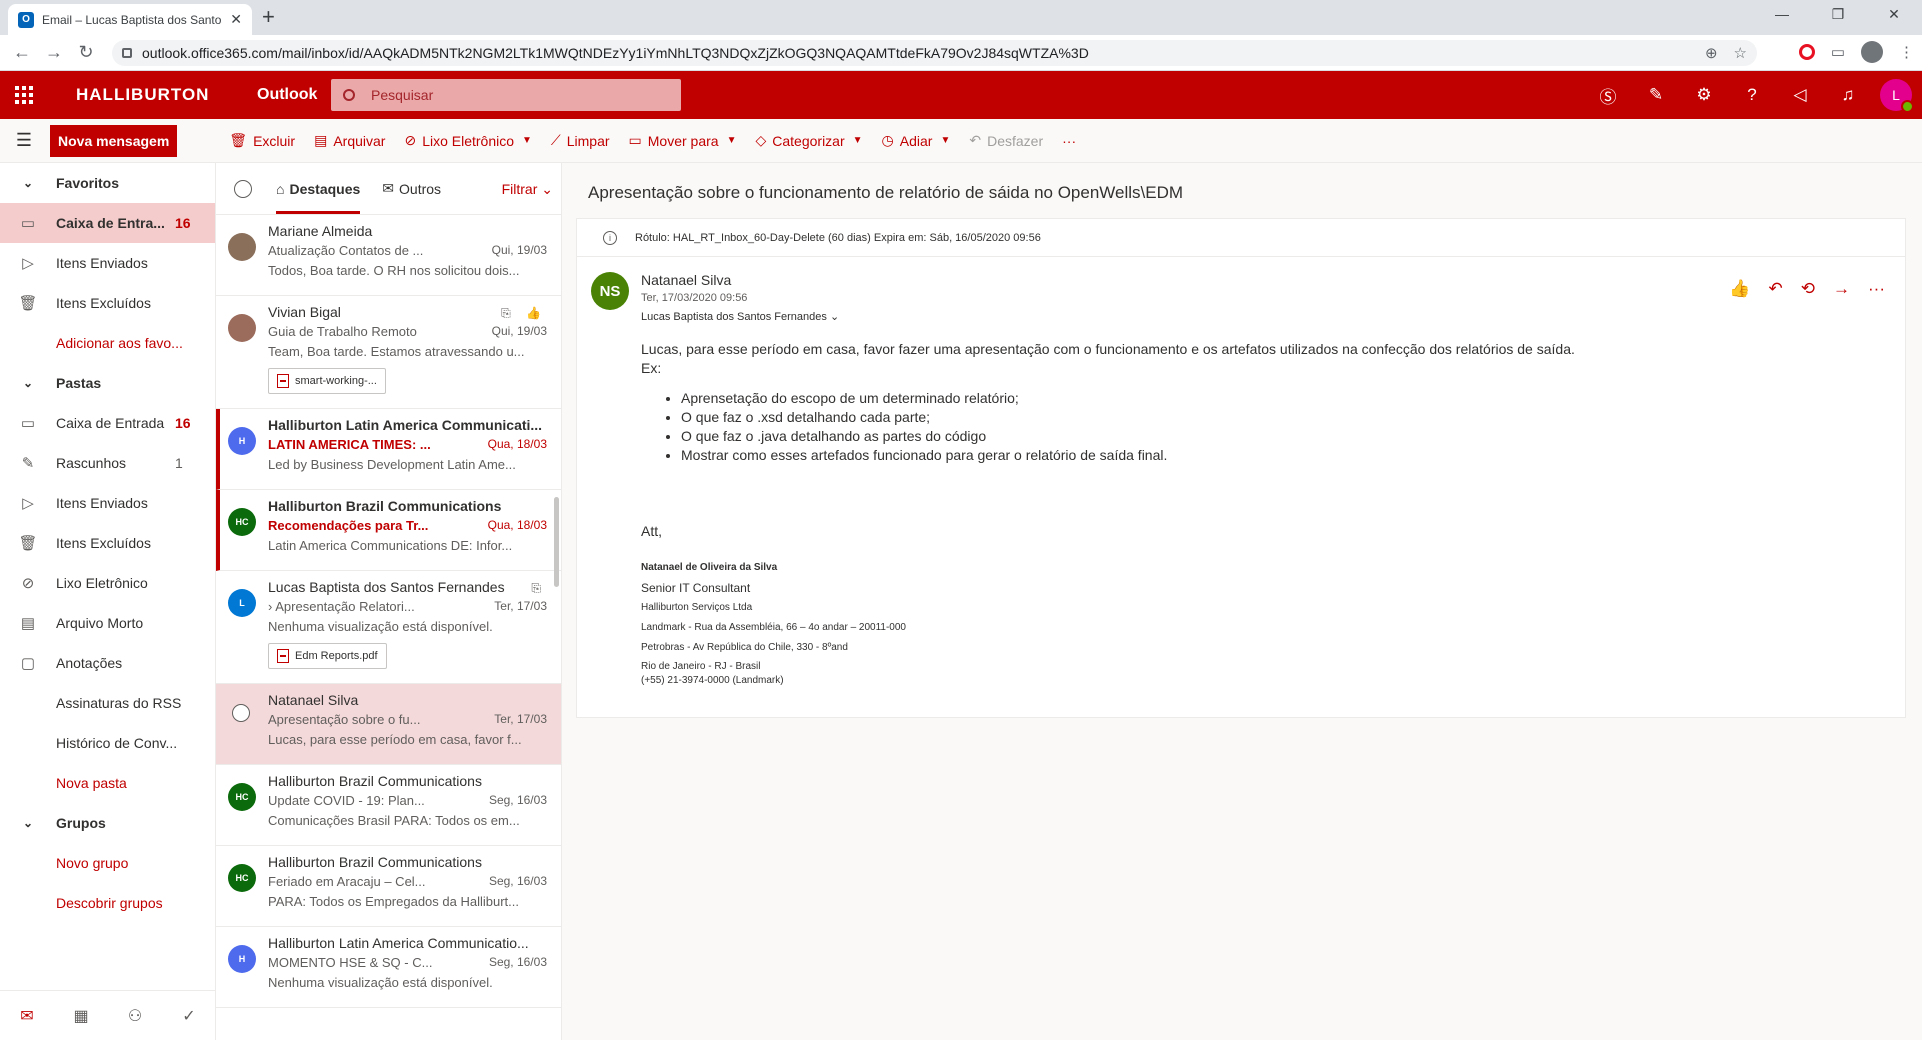 This screenshot has height=1040, width=1922. I want to click on opera-extension-icon, so click(1806, 52).